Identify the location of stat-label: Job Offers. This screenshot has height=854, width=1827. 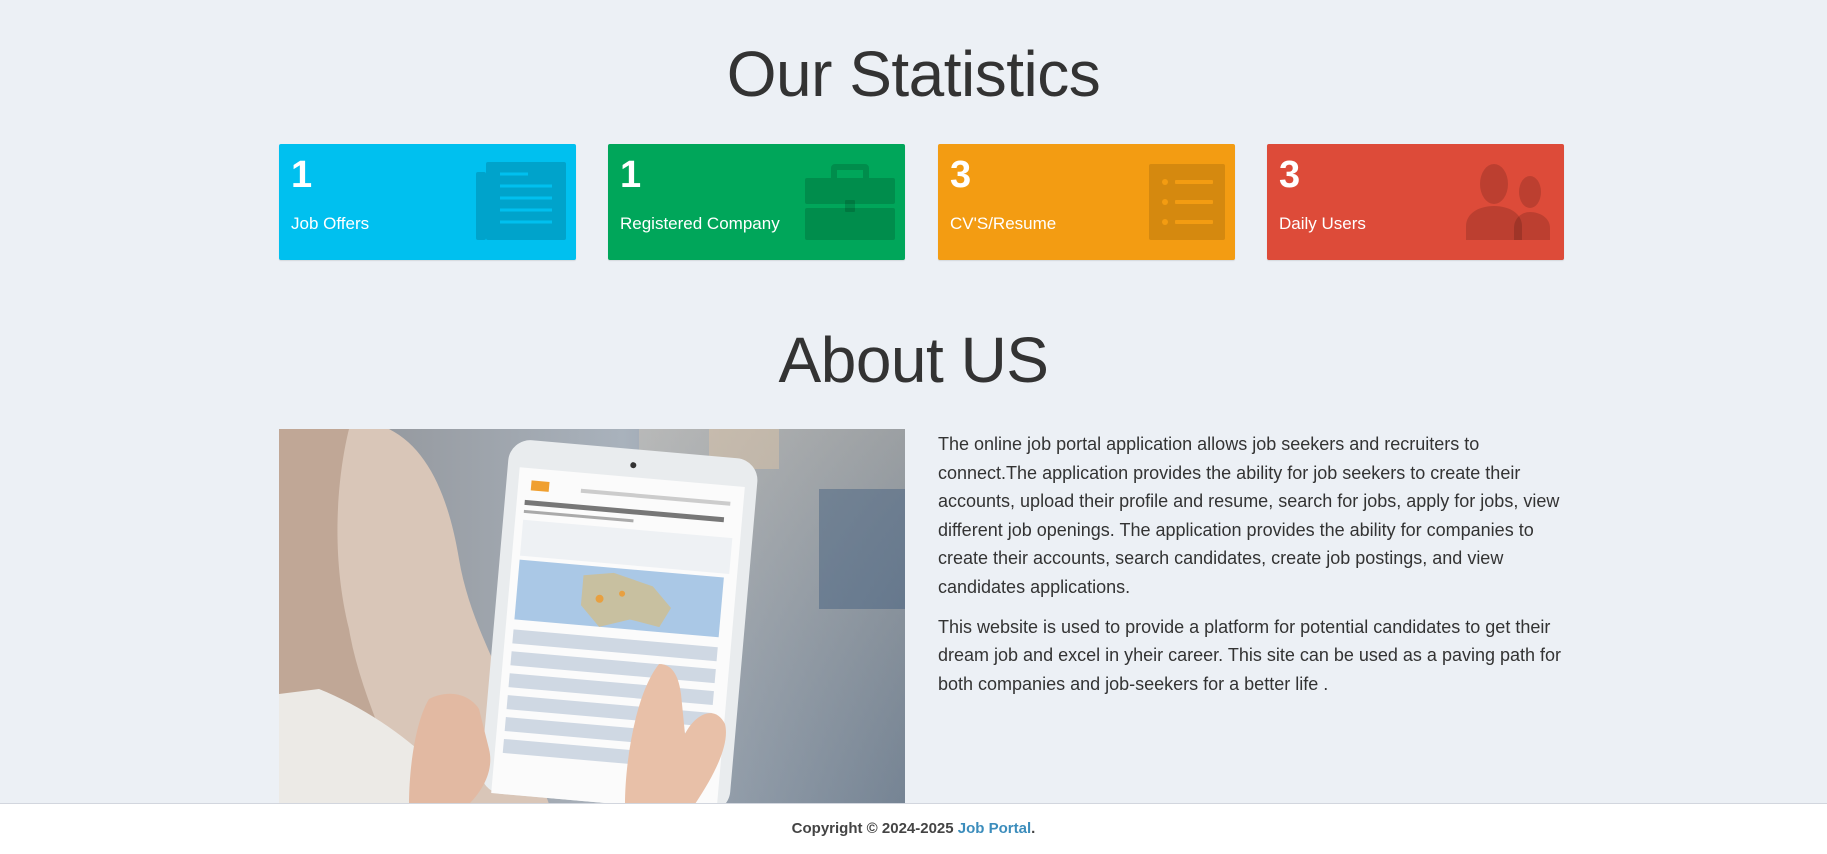
(330, 223).